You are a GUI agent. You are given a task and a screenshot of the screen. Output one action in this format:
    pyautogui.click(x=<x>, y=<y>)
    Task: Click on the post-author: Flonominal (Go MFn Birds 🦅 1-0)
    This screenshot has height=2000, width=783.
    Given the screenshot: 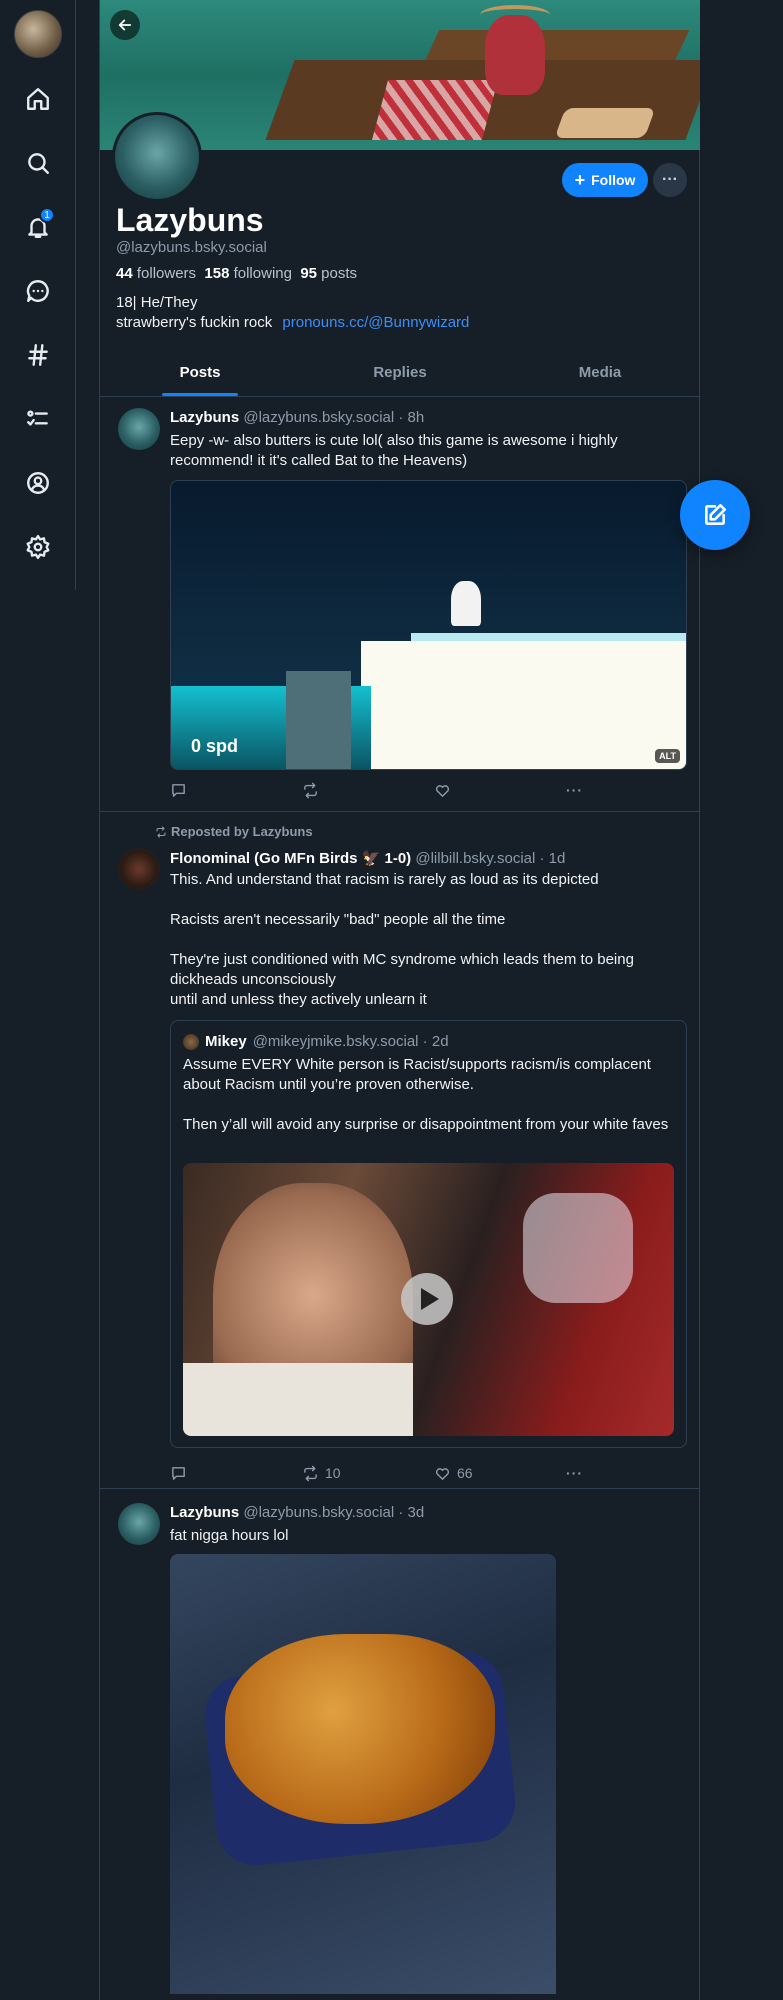 What is the action you would take?
    pyautogui.click(x=290, y=858)
    